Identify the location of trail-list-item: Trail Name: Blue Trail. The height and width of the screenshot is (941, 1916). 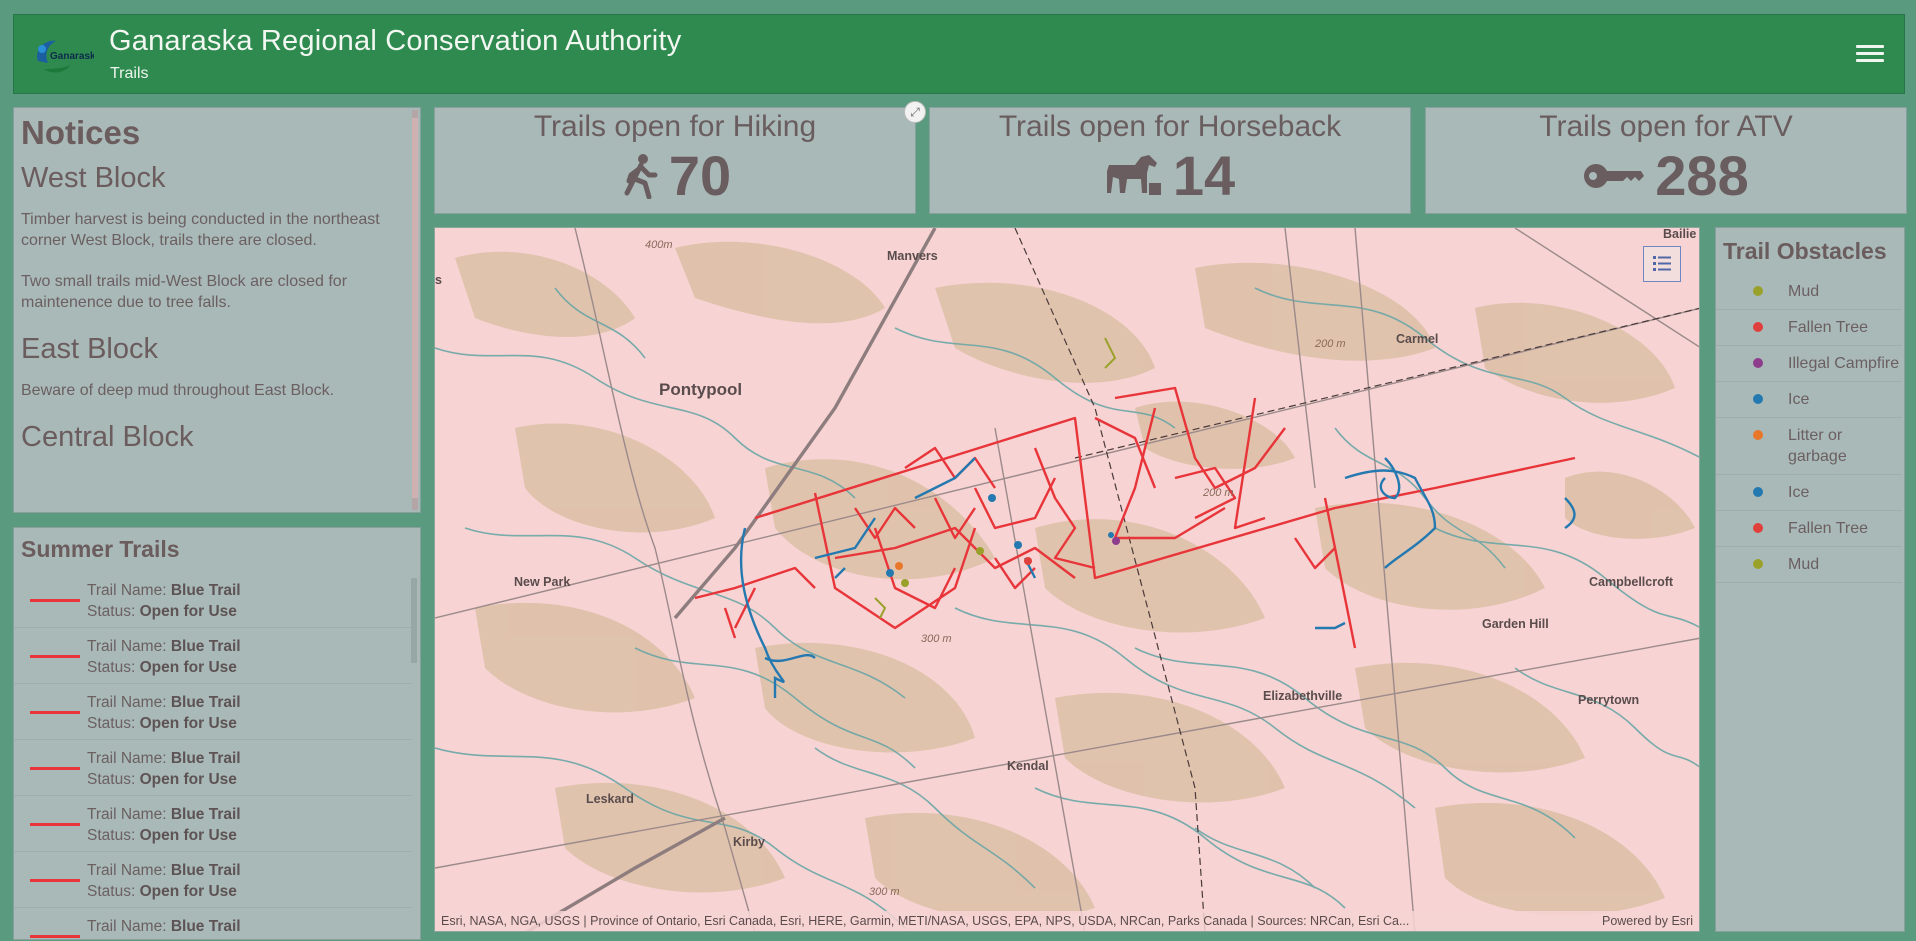
(213, 923).